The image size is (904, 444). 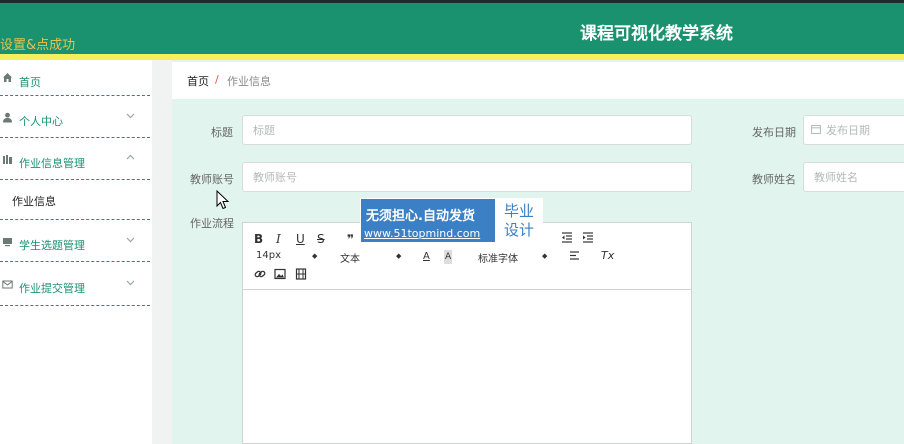 I want to click on sidebar-item-label: 作业提交管理, so click(x=52, y=288).